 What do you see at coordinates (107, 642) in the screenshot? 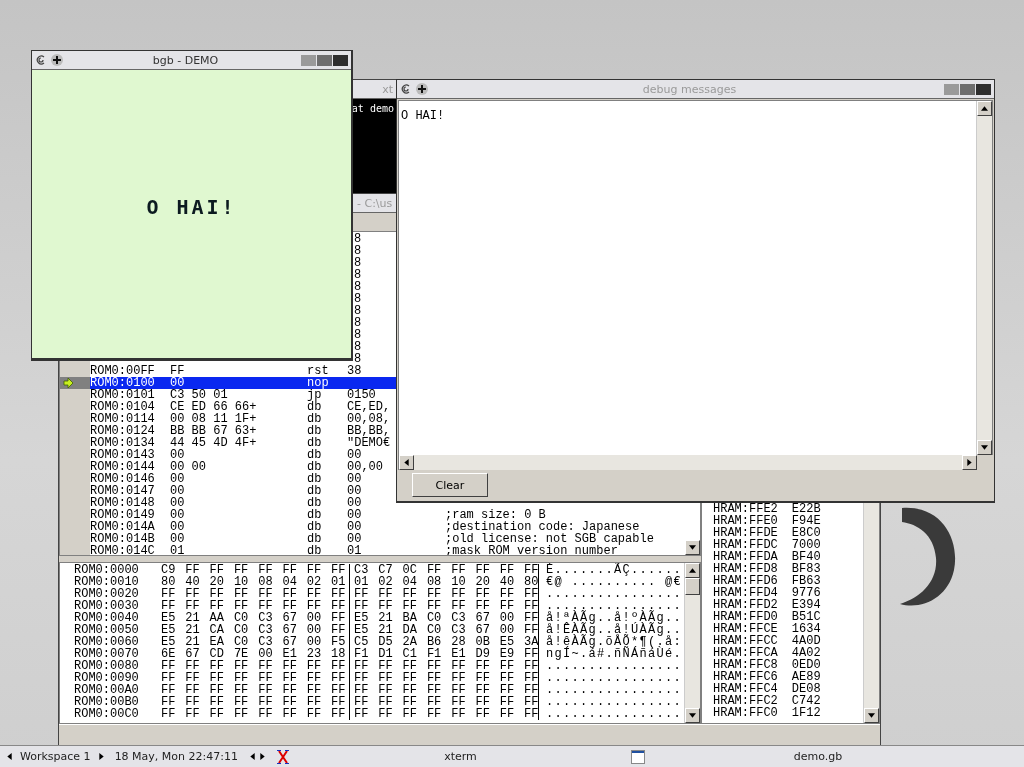
I see `address-text: ROM0:0060` at bounding box center [107, 642].